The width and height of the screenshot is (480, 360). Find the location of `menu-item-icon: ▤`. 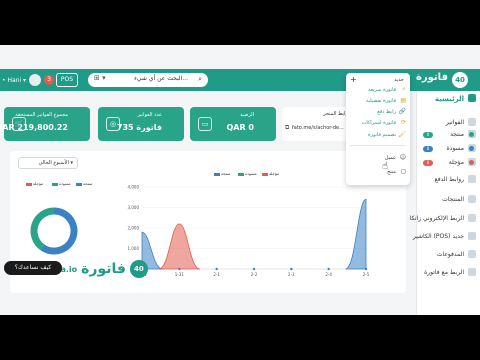

menu-item-icon: ▤ is located at coordinates (403, 100).